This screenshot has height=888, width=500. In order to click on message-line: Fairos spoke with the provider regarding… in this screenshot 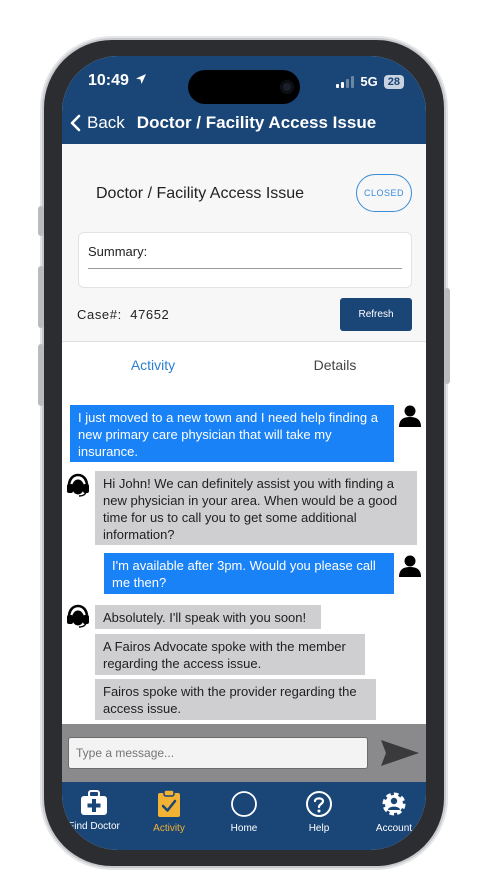, I will do `click(230, 691)`.